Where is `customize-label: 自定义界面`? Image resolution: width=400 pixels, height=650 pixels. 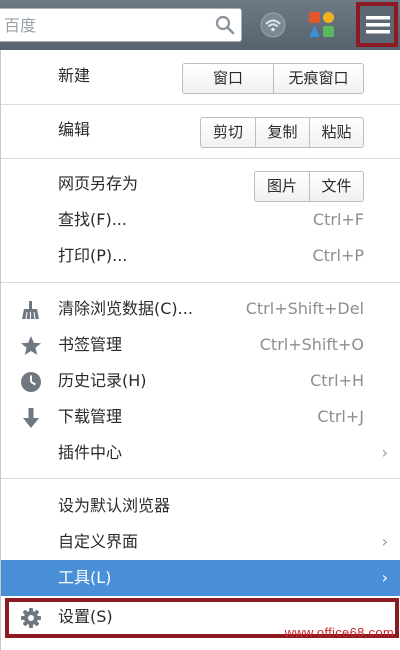
customize-label: 自定义界面 is located at coordinates (98, 541).